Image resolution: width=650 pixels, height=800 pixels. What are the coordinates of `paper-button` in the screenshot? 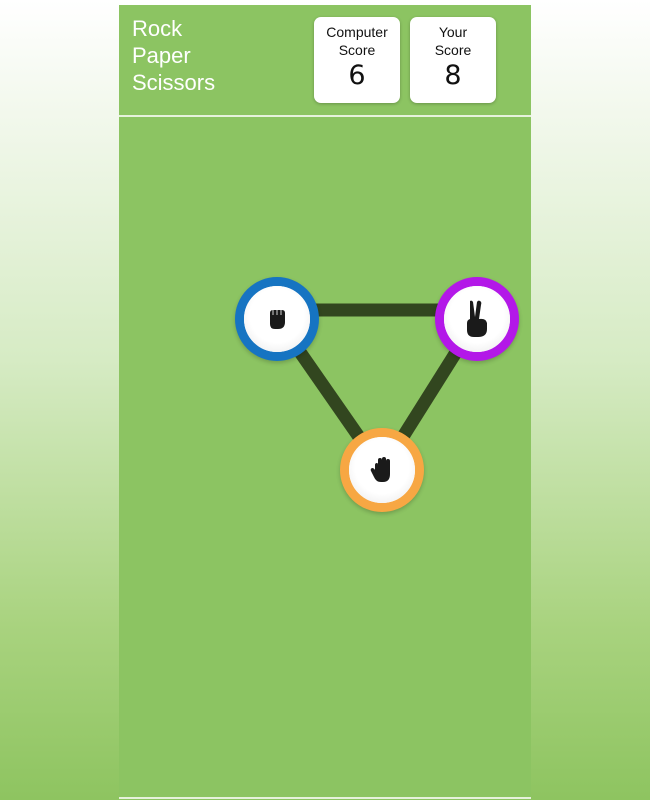 It's located at (382, 470).